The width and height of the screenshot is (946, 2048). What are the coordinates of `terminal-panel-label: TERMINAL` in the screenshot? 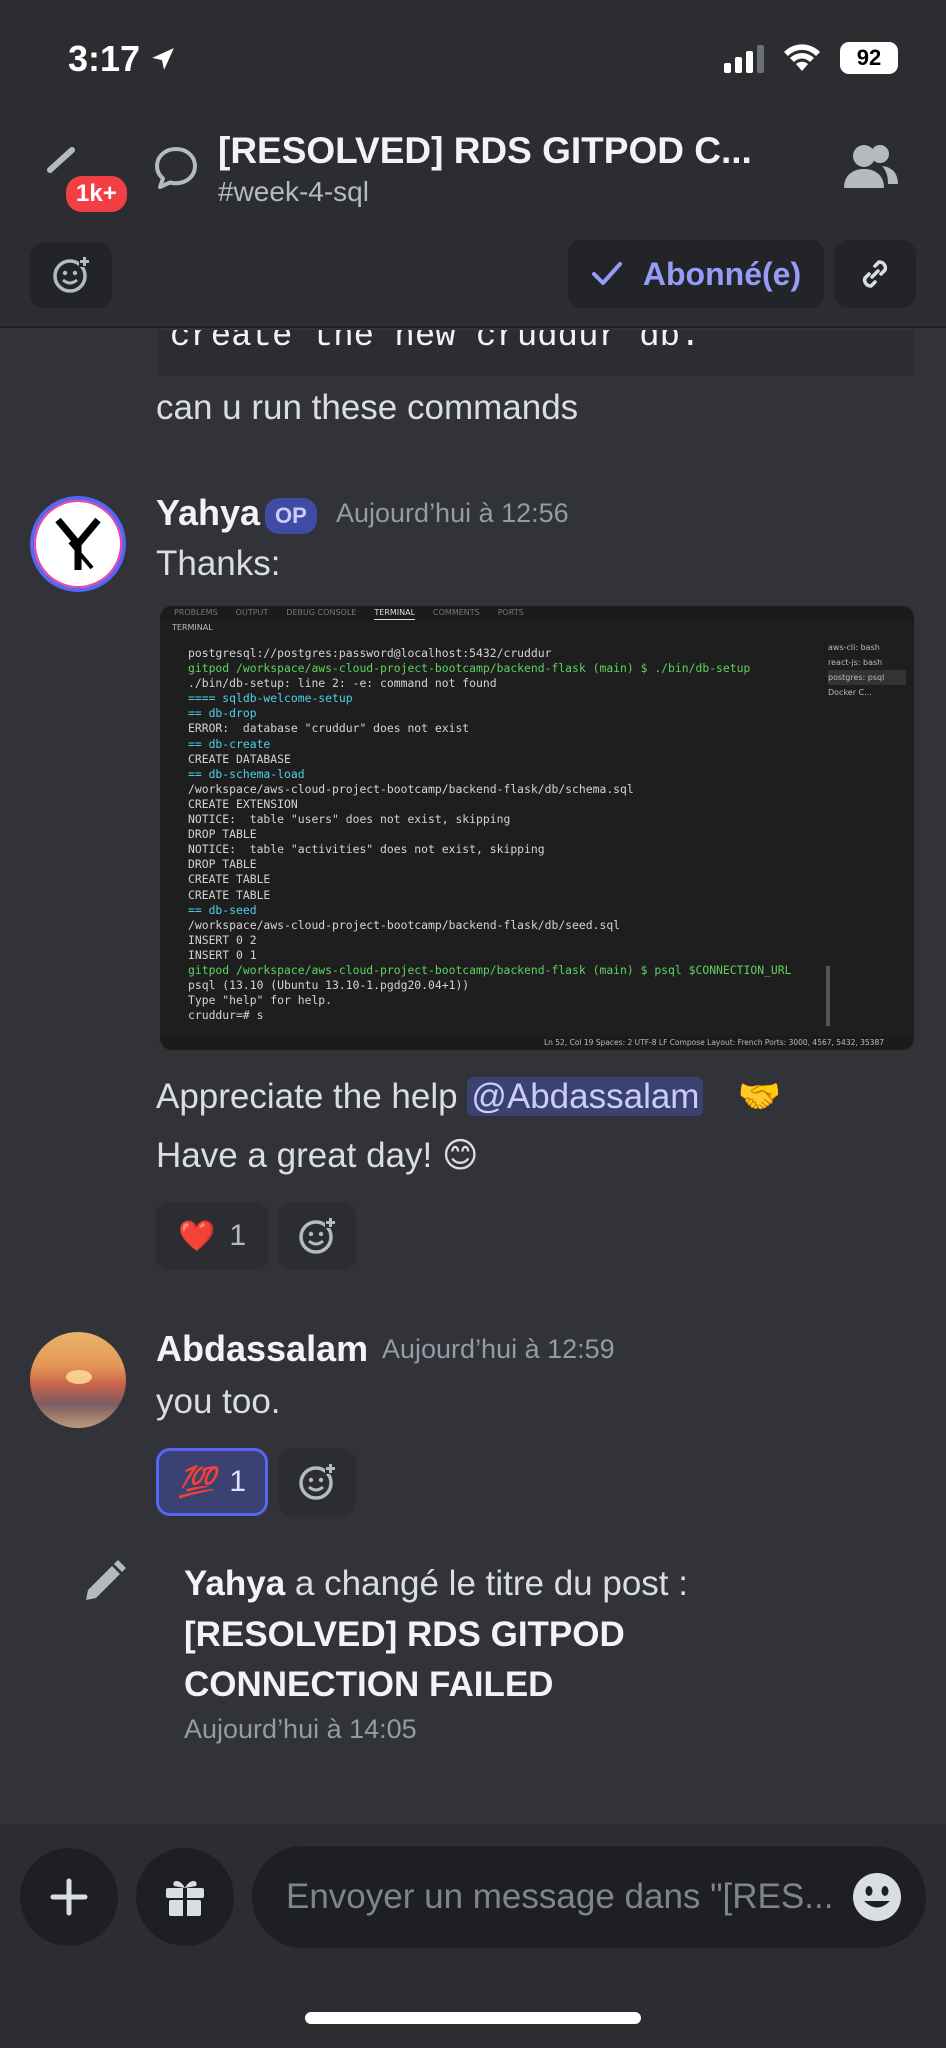 It's located at (537, 628).